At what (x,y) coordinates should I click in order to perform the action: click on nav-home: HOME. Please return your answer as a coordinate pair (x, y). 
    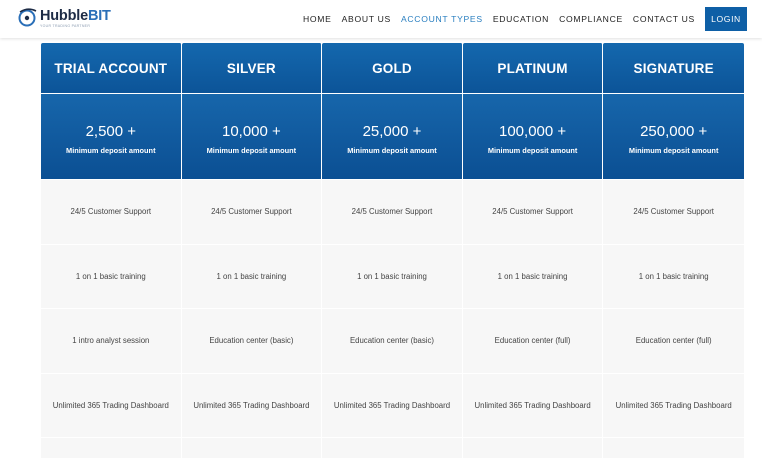
    Looking at the image, I should click on (317, 19).